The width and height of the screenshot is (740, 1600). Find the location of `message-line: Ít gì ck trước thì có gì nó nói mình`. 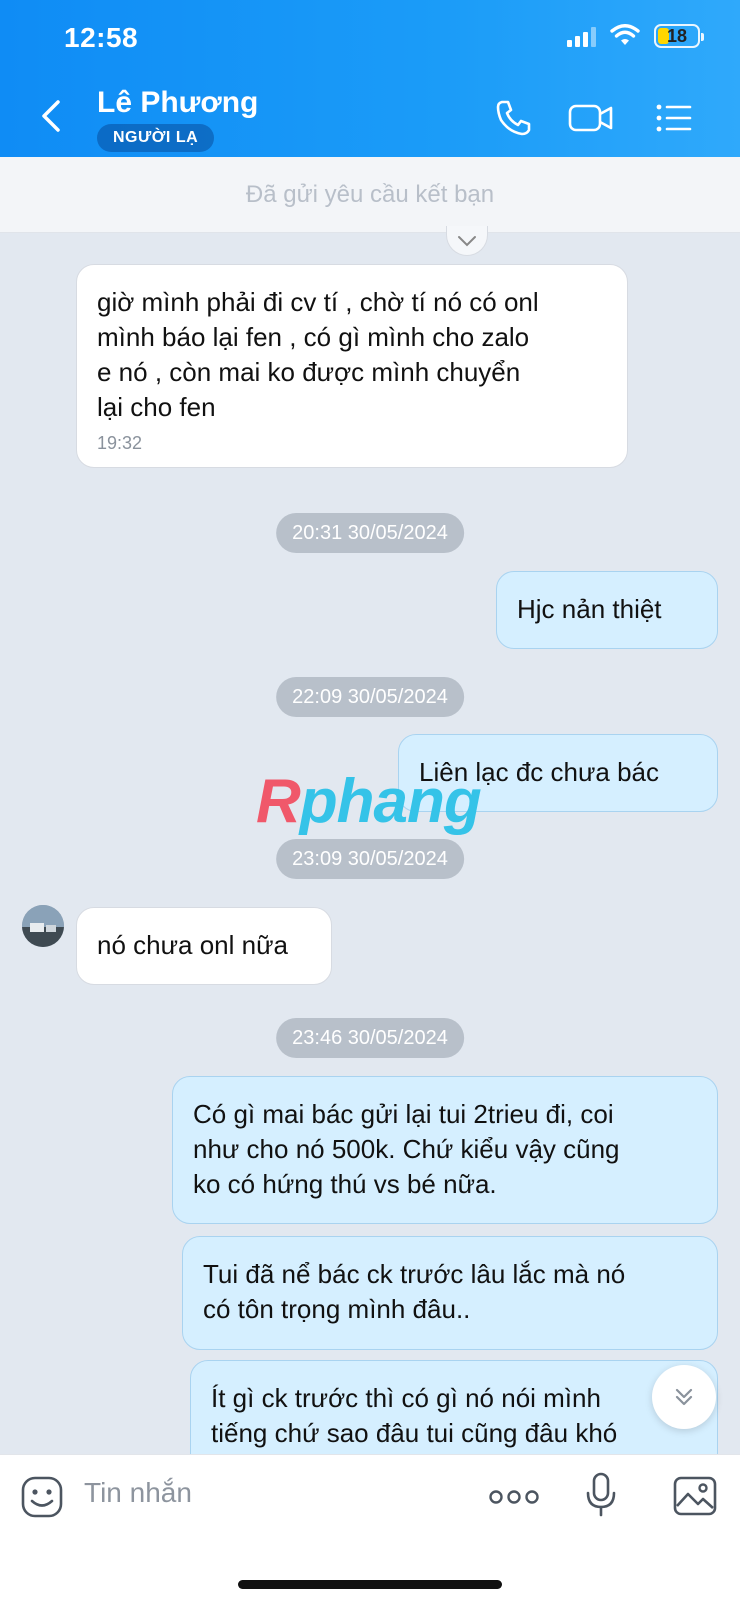

message-line: Ít gì ck trước thì có gì nó nói mình is located at coordinates (406, 1398).